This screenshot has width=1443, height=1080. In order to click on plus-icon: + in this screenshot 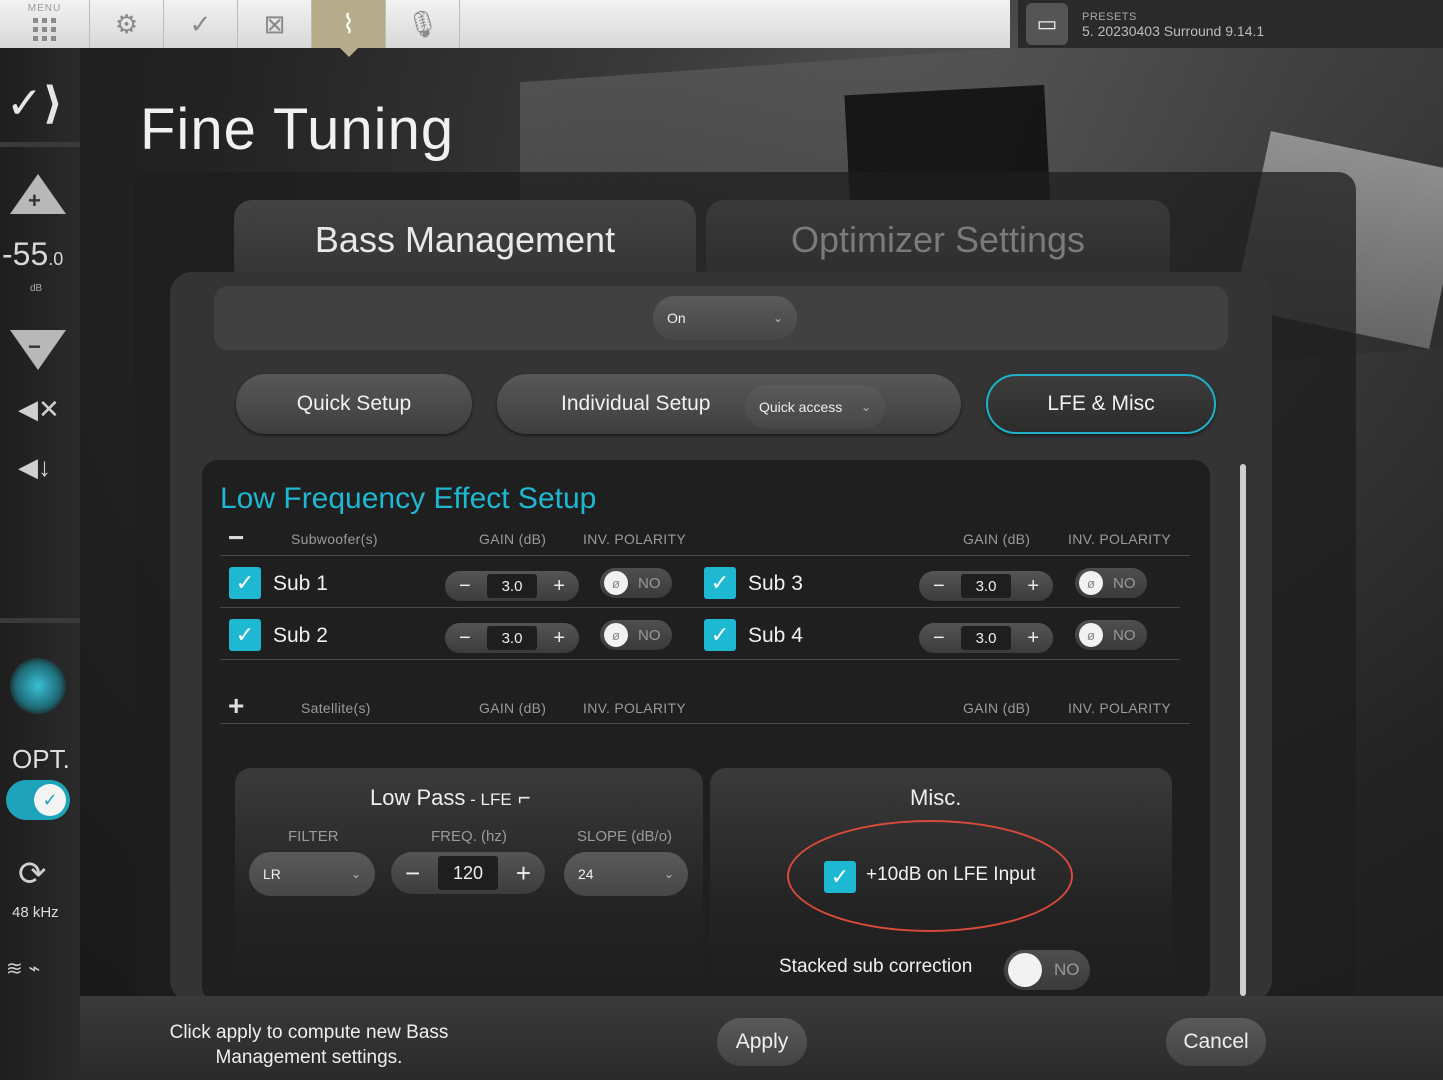, I will do `click(34, 200)`.